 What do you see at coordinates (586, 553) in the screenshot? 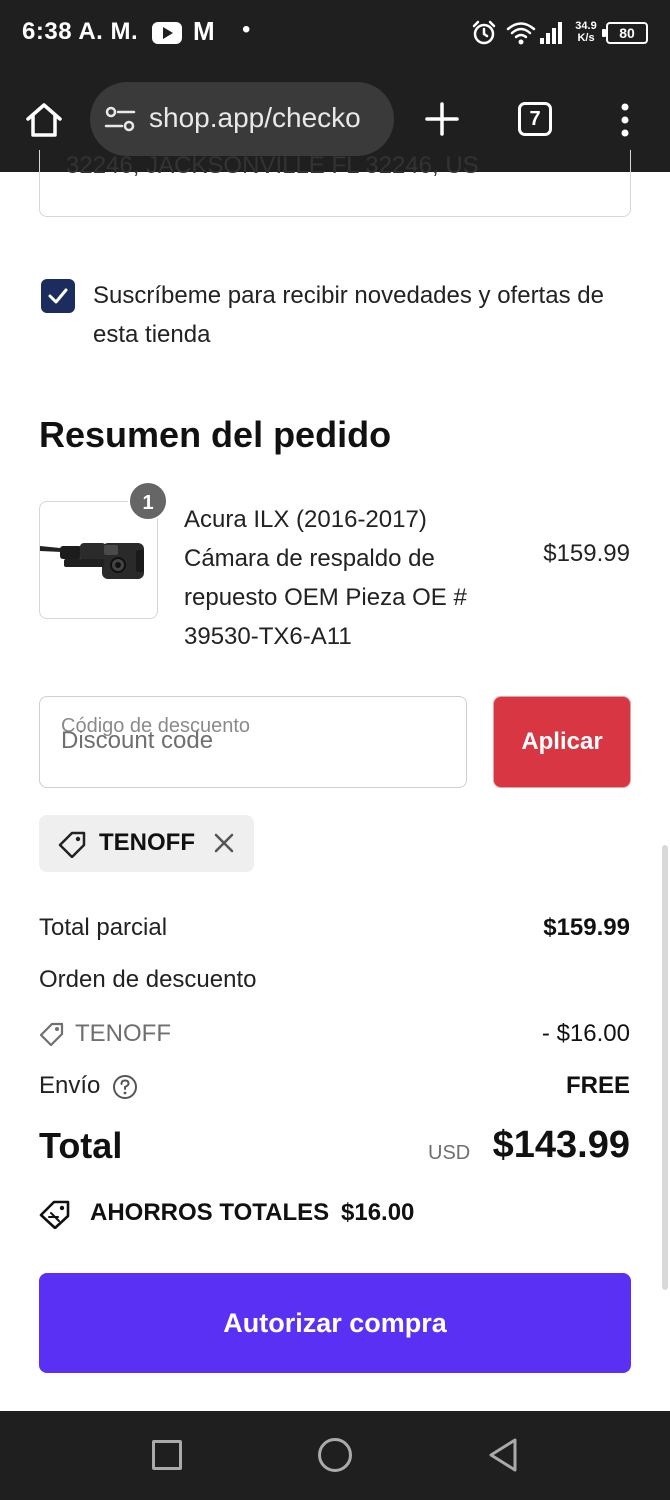
I see `product-price: $159.99` at bounding box center [586, 553].